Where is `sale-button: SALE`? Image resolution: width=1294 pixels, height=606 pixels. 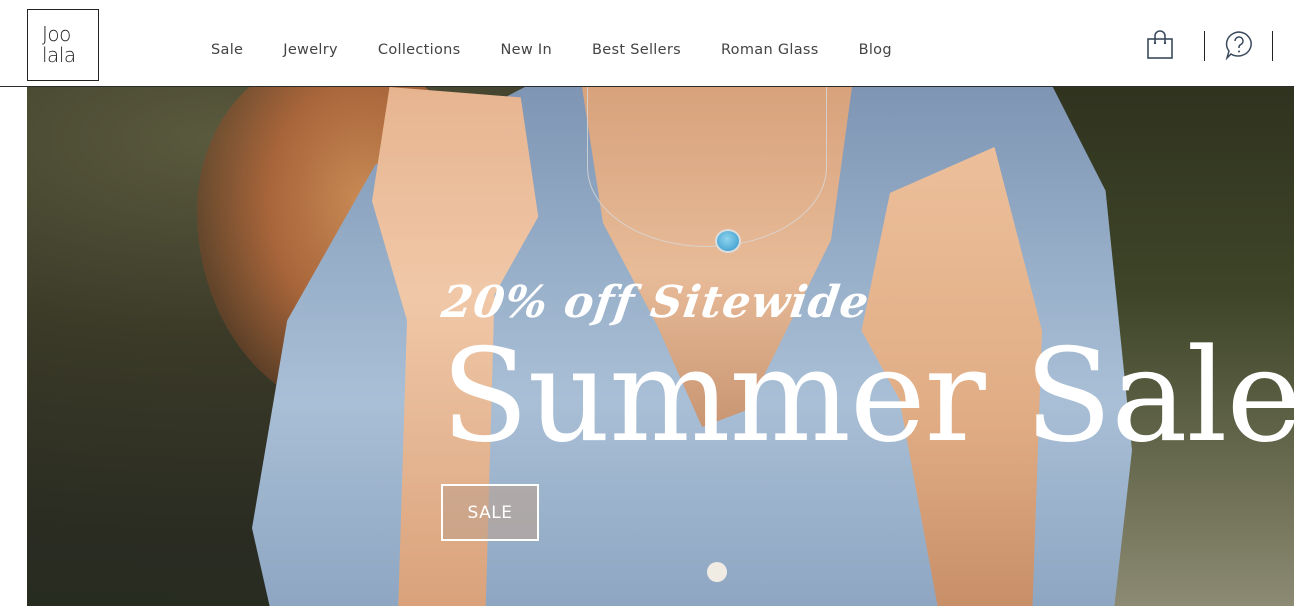 sale-button: SALE is located at coordinates (490, 512).